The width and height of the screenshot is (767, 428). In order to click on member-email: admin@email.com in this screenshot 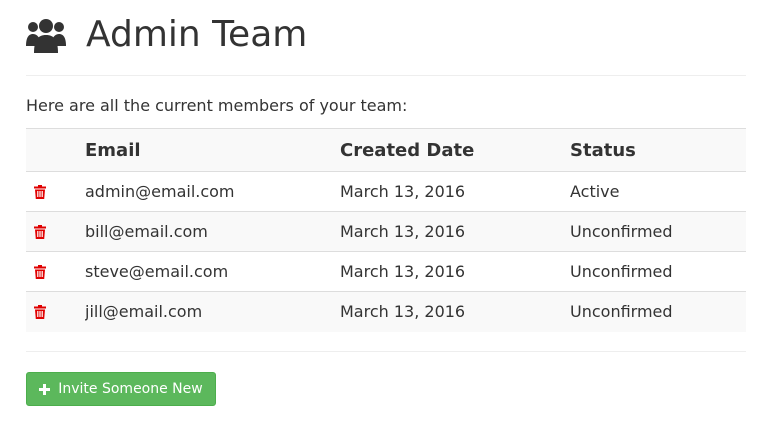, I will do `click(160, 191)`.